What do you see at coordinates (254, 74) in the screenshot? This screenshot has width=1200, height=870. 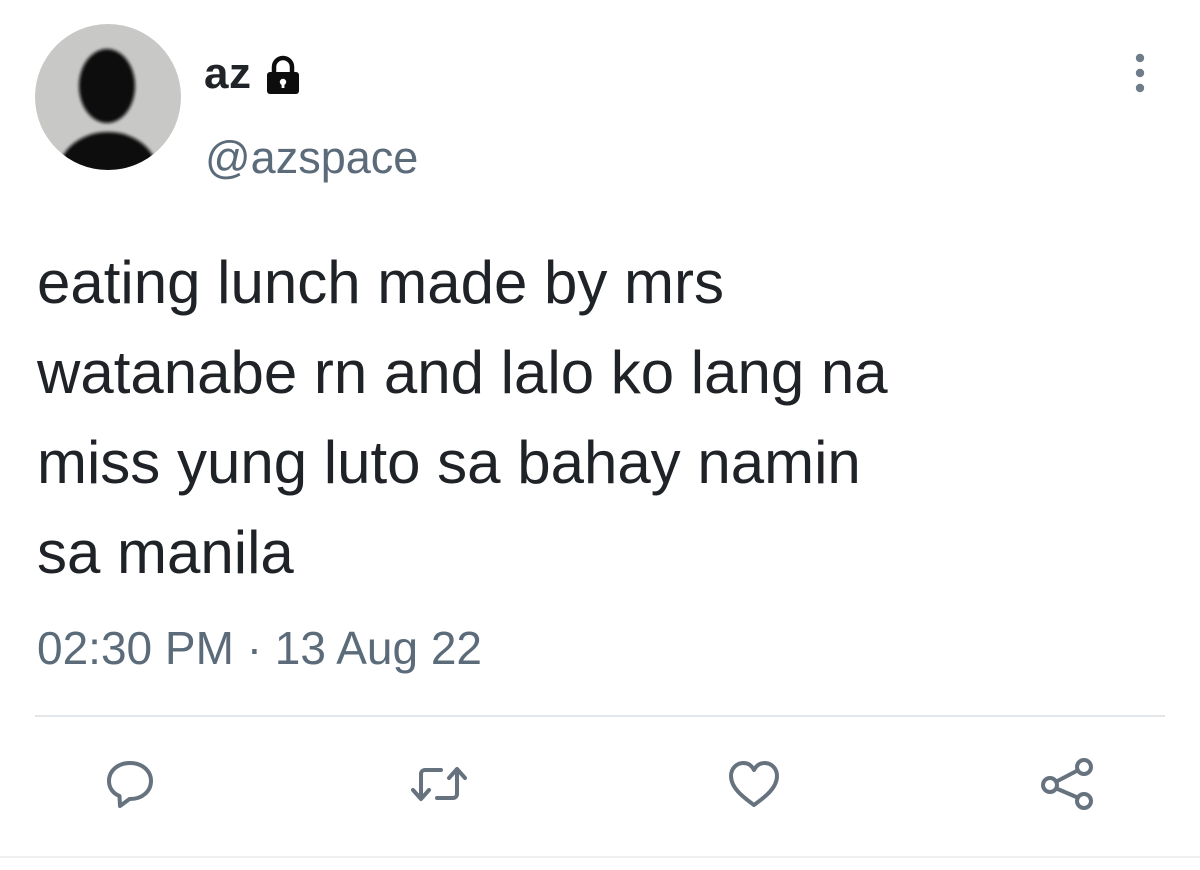 I see `display-name: az` at bounding box center [254, 74].